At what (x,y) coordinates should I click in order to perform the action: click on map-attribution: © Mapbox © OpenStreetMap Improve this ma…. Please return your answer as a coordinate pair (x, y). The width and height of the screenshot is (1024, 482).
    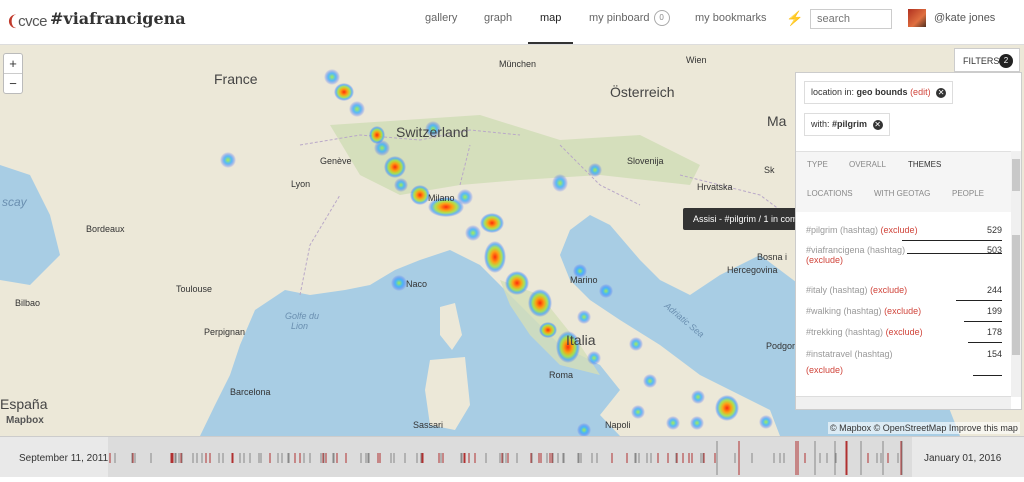
    Looking at the image, I should click on (924, 428).